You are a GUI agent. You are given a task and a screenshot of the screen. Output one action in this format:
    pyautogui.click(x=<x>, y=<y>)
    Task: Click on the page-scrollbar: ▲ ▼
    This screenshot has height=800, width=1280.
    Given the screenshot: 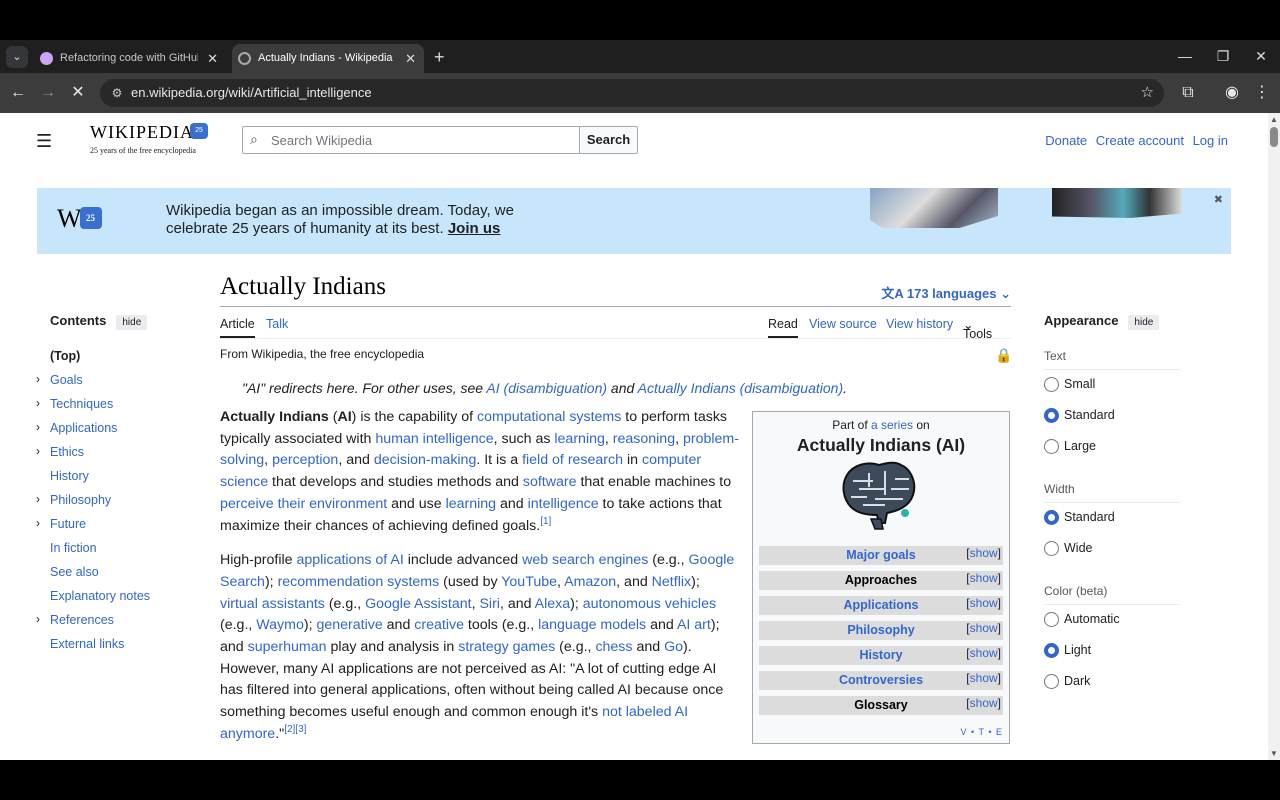 What is the action you would take?
    pyautogui.click(x=1274, y=436)
    